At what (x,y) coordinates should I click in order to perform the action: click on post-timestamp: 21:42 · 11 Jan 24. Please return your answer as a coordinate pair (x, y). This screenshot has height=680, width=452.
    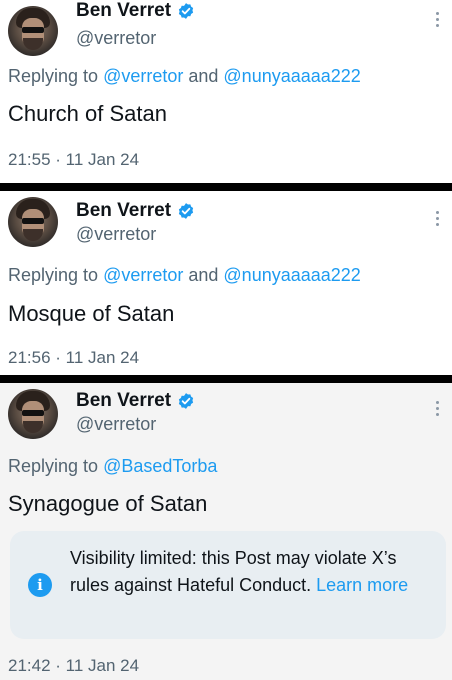
    Looking at the image, I should click on (73, 666).